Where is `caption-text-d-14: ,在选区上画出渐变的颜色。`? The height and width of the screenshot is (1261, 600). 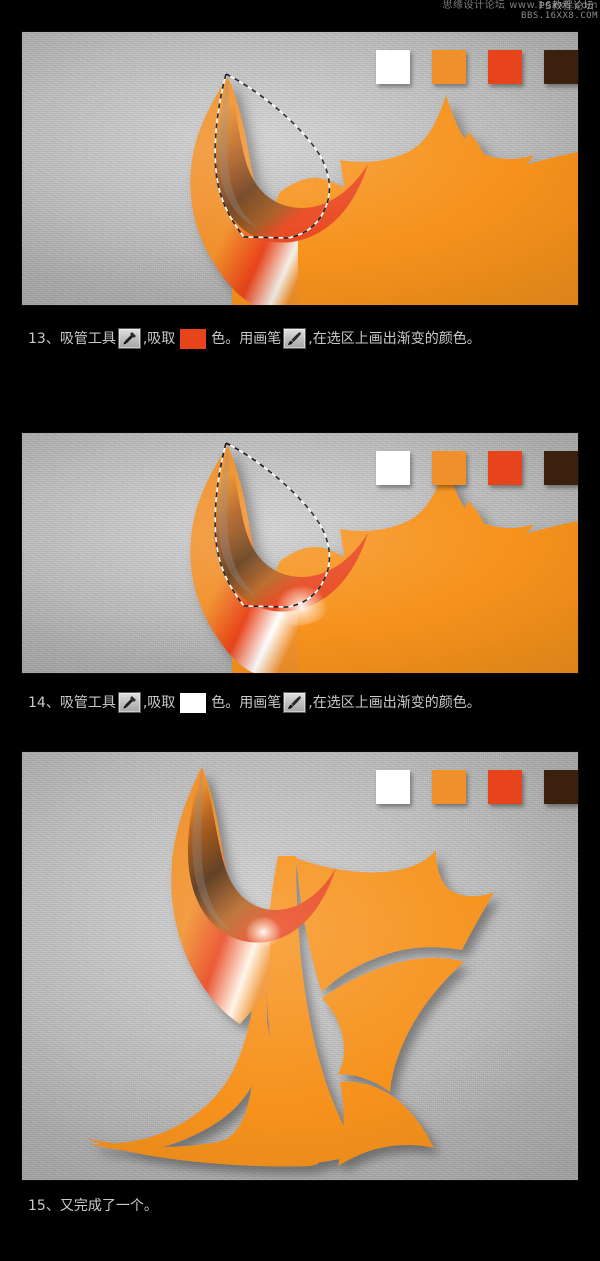 caption-text-d-14: ,在选区上画出渐变的颜色。 is located at coordinates (394, 702).